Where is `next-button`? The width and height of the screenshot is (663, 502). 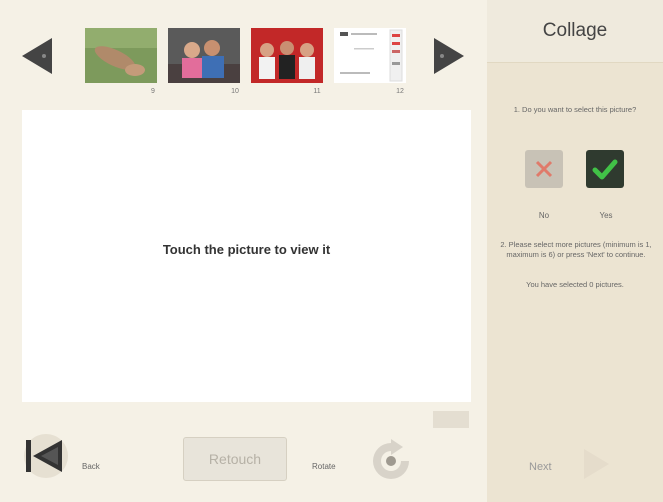 next-button is located at coordinates (596, 464).